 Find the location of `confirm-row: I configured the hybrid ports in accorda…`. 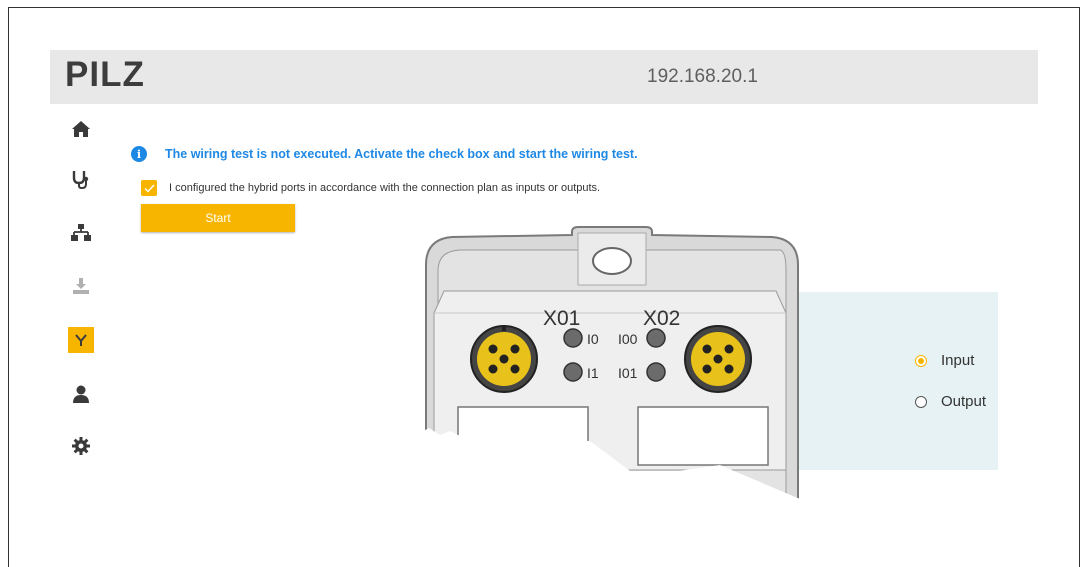

confirm-row: I configured the hybrid ports in accorda… is located at coordinates (370, 188).